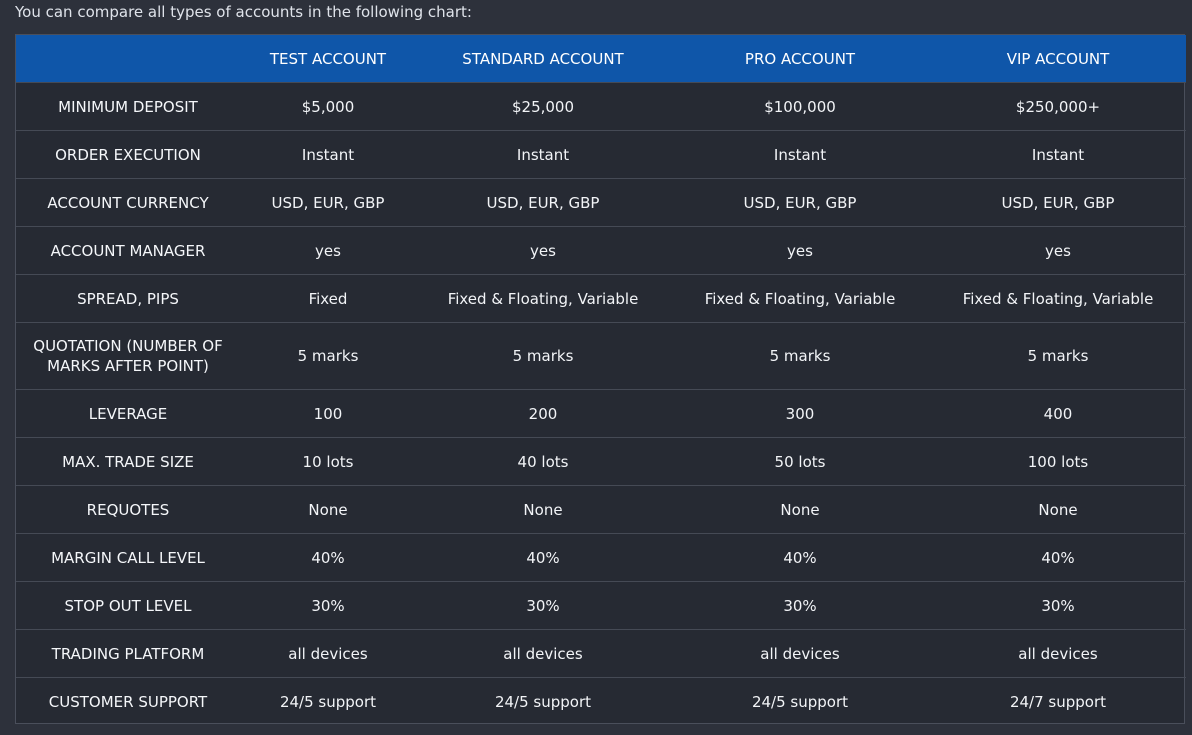 The width and height of the screenshot is (1192, 735). Describe the element at coordinates (328, 298) in the screenshot. I see `table-cell: Fixed` at that location.